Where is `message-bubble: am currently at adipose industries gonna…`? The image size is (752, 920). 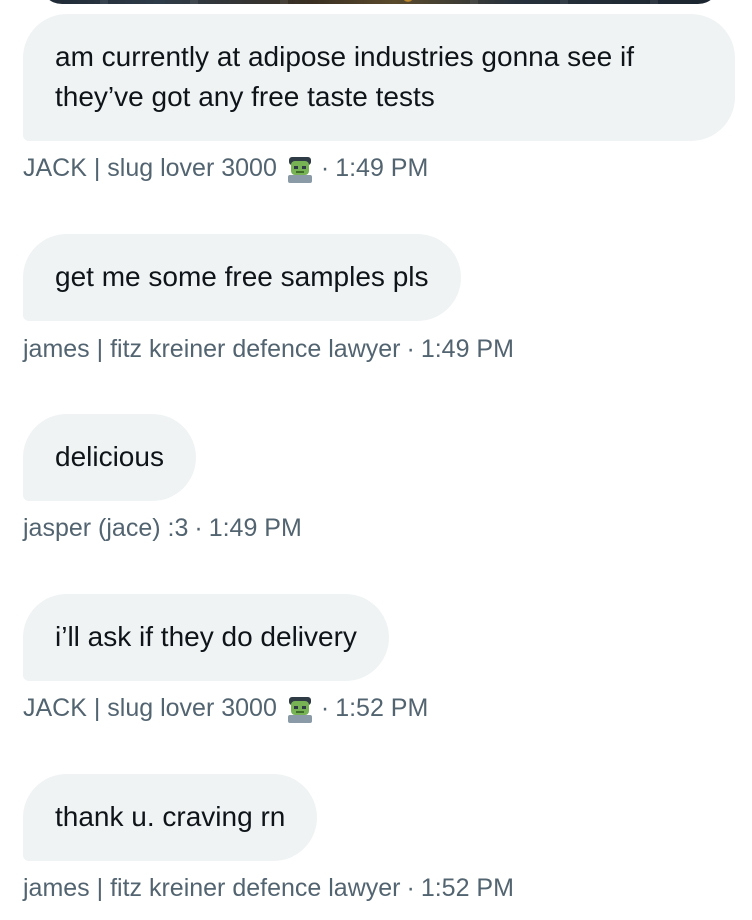 message-bubble: am currently at adipose industries gonna… is located at coordinates (379, 77).